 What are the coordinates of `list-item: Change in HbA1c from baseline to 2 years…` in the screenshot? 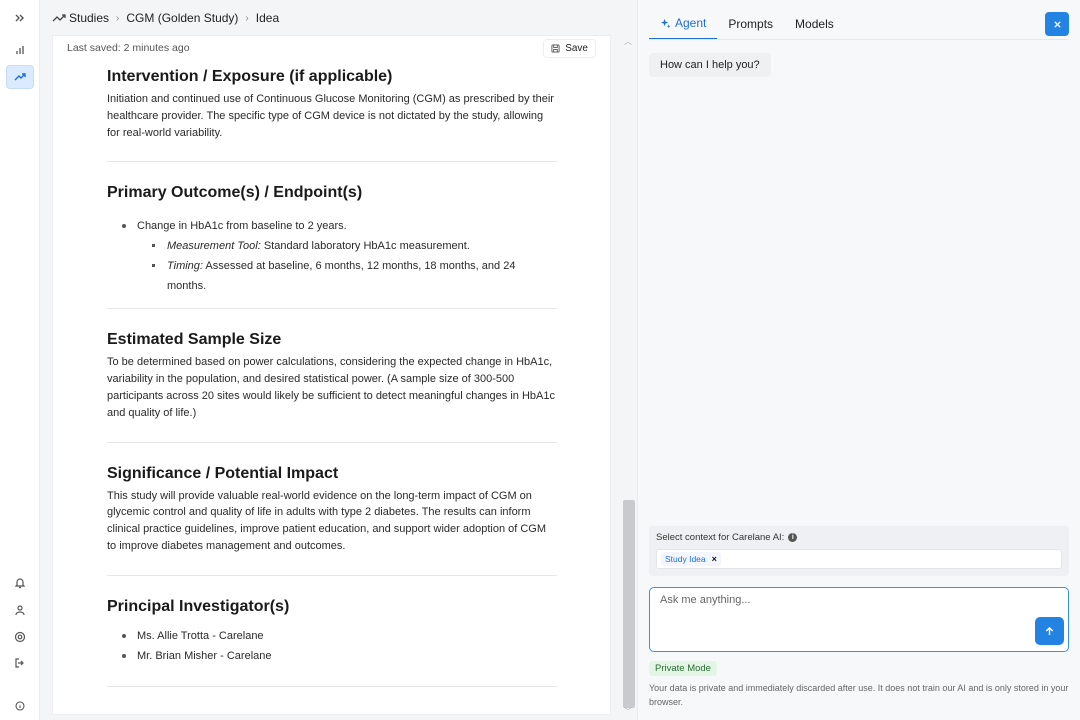 It's located at (331, 256).